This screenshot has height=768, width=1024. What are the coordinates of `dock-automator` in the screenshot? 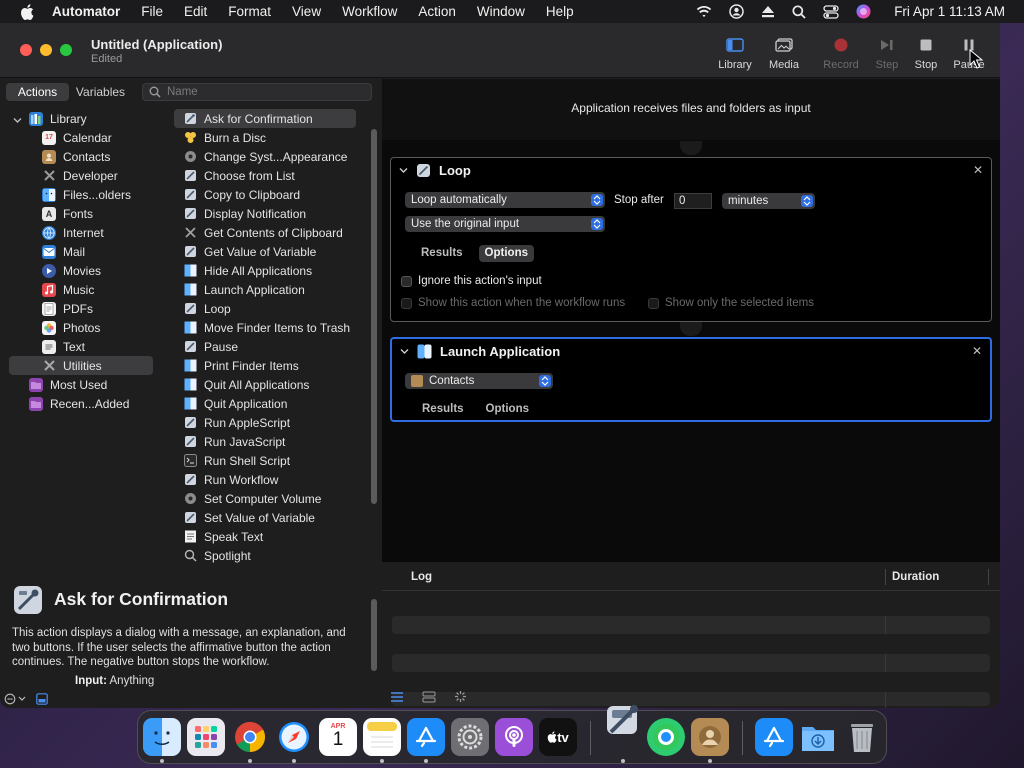 It's located at (623, 720).